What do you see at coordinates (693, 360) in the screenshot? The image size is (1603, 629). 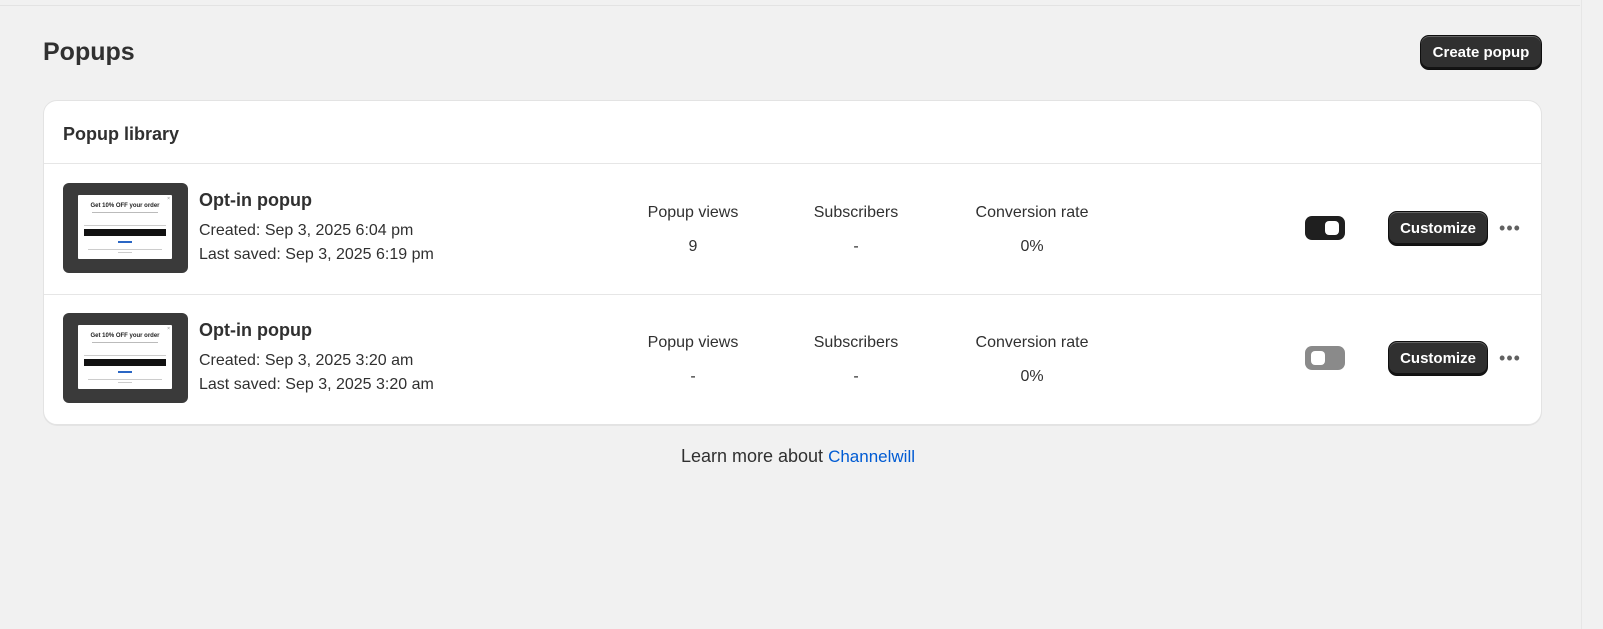 I see `stat-popup-views: Popup views -` at bounding box center [693, 360].